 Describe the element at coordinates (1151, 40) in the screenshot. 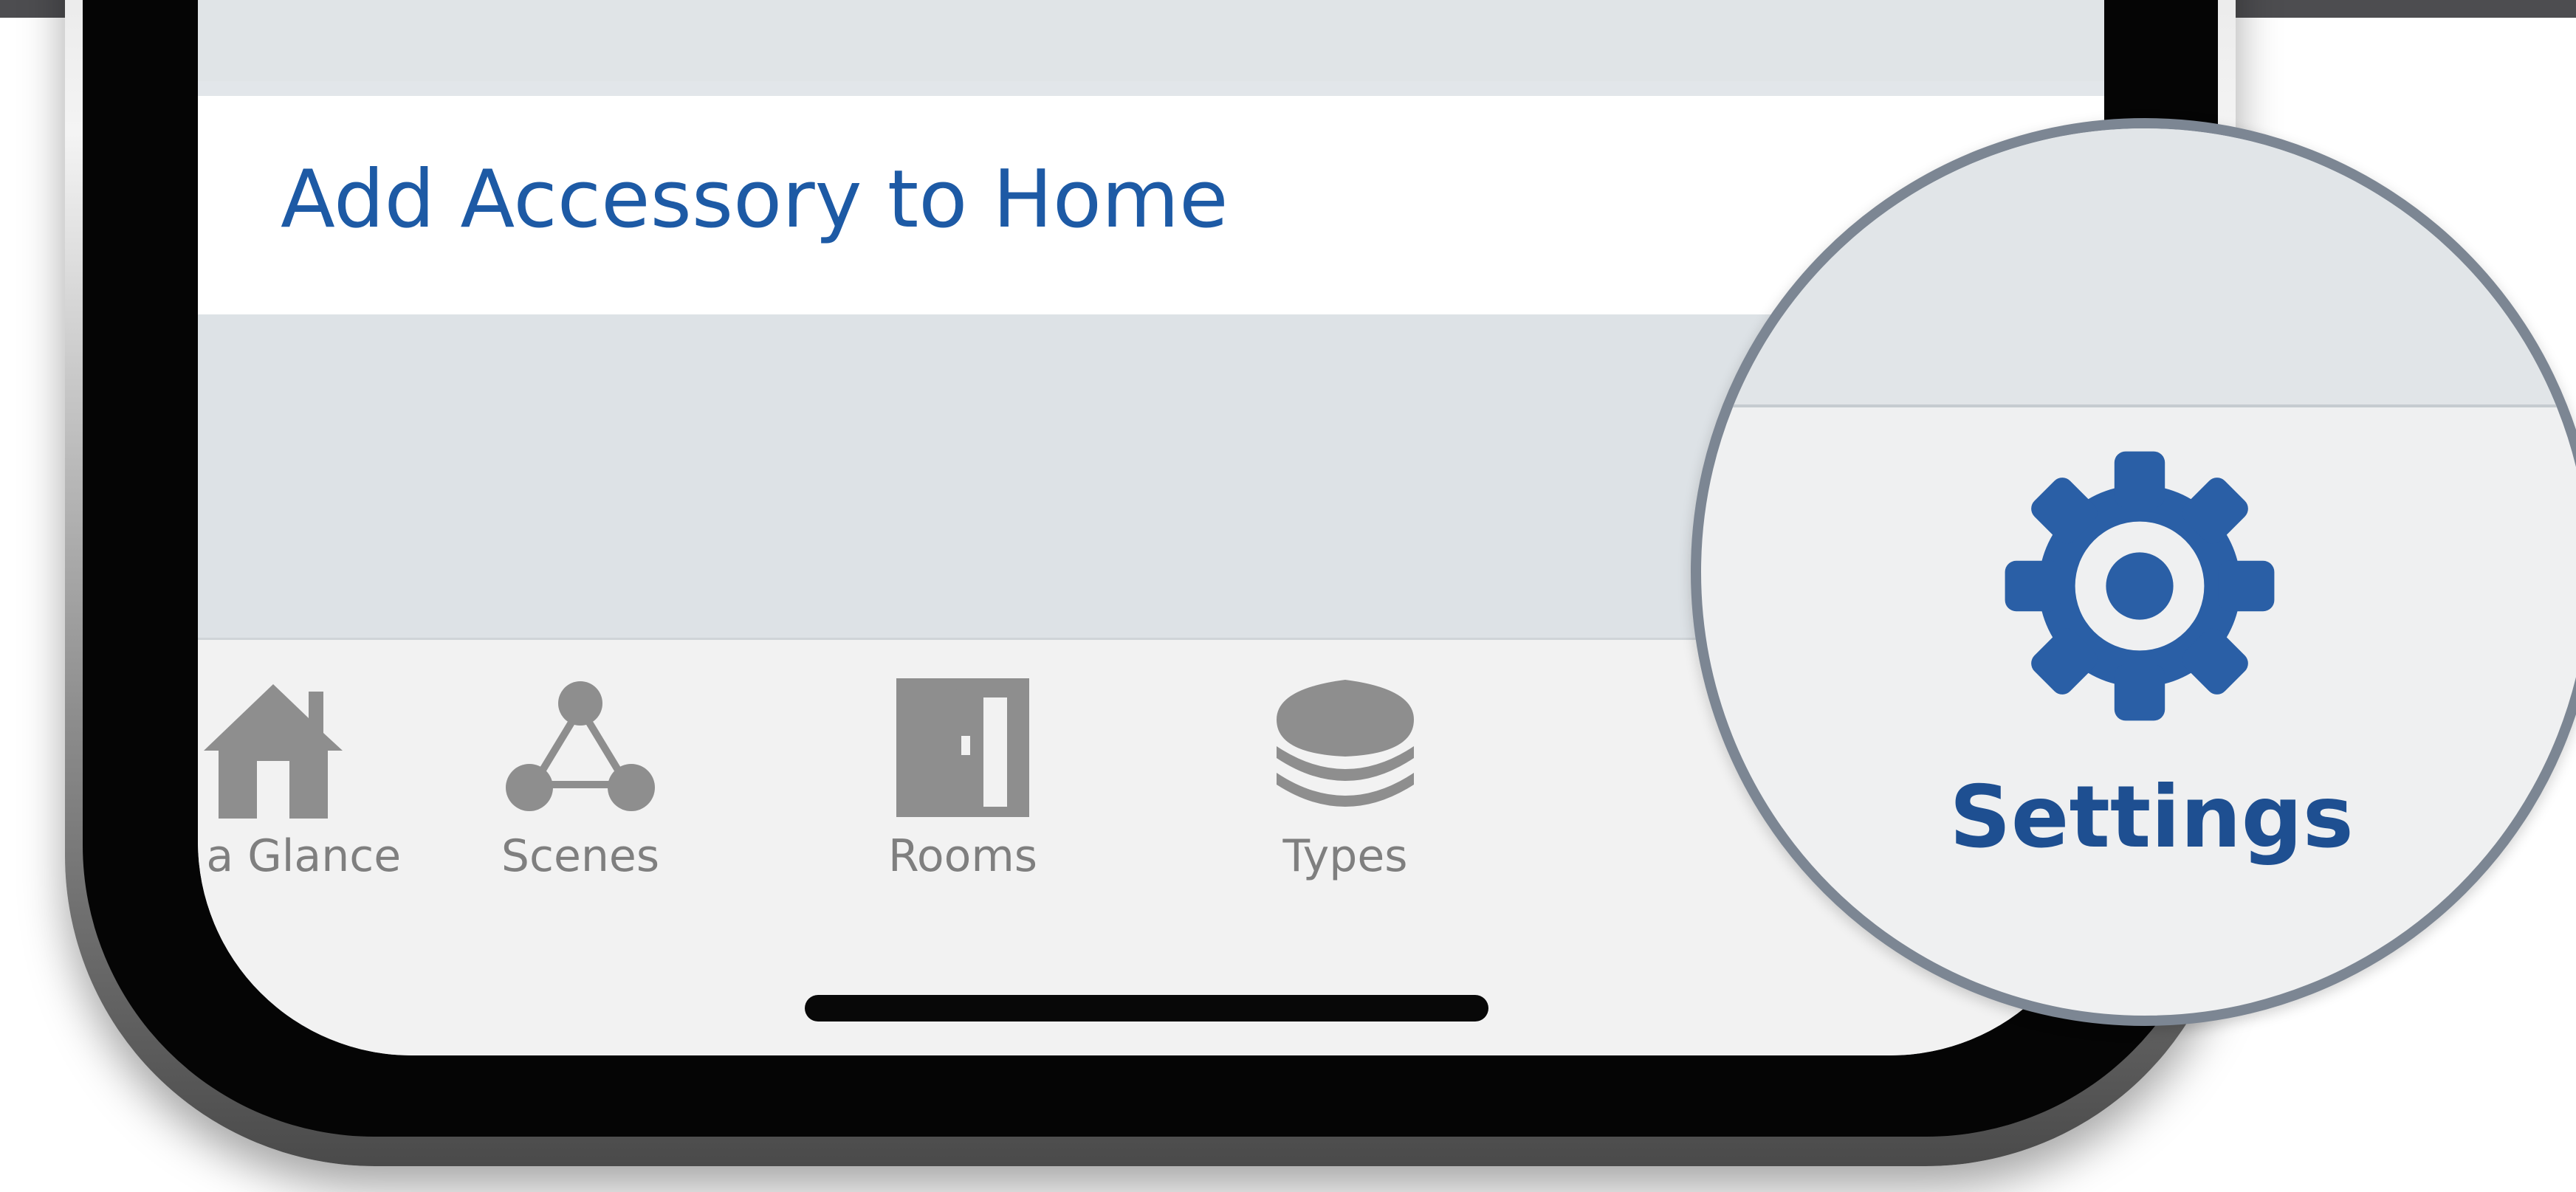

I see `section-gap-top` at that location.